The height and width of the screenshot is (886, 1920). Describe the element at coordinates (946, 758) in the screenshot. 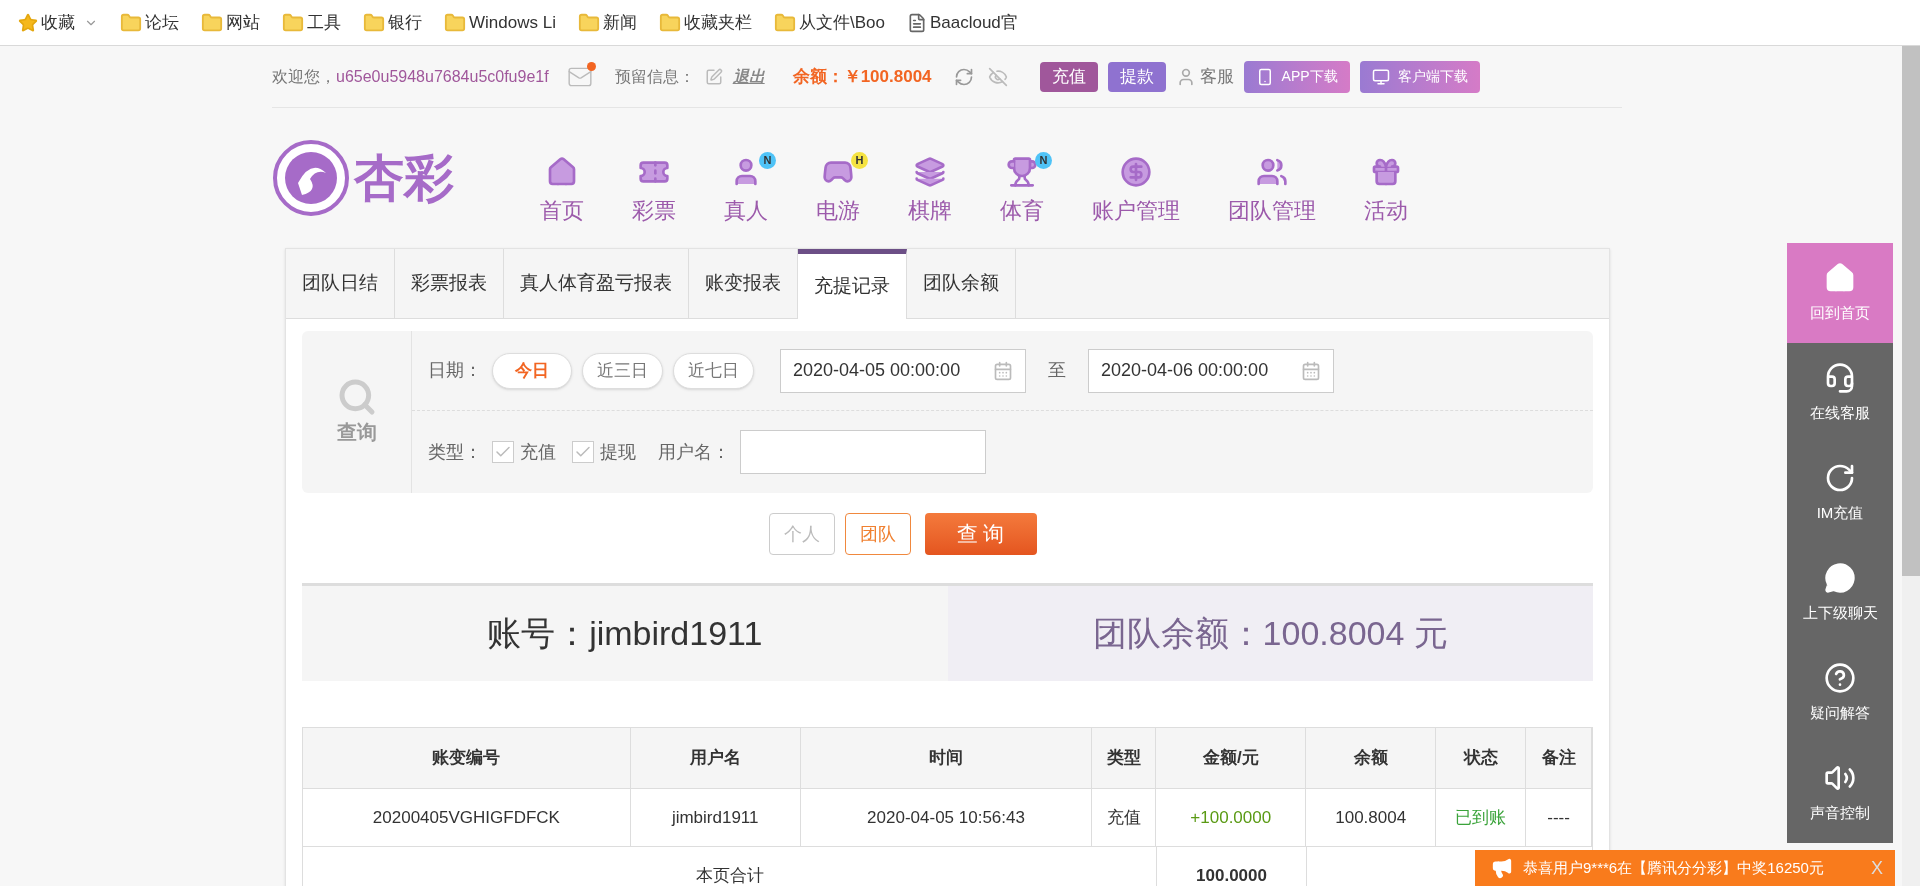

I see `column-header: 时间` at that location.